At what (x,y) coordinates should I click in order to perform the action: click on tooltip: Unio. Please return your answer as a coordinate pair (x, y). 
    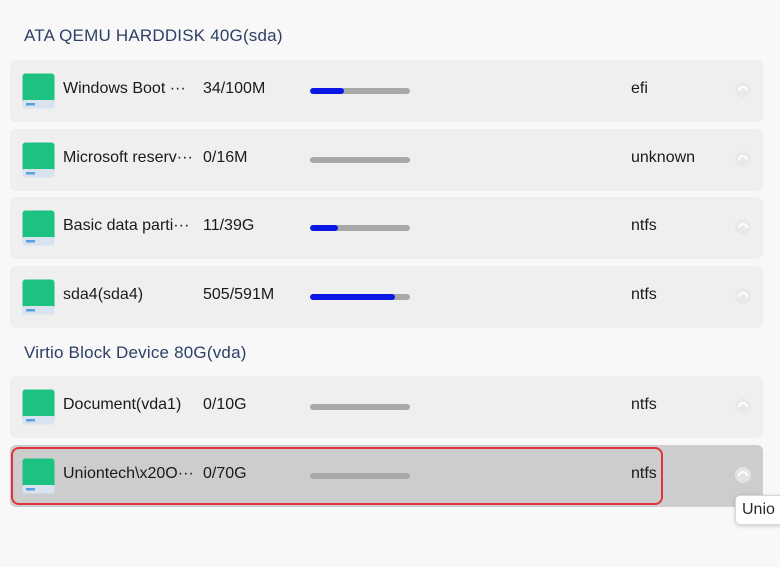
    Looking at the image, I should click on (757, 510).